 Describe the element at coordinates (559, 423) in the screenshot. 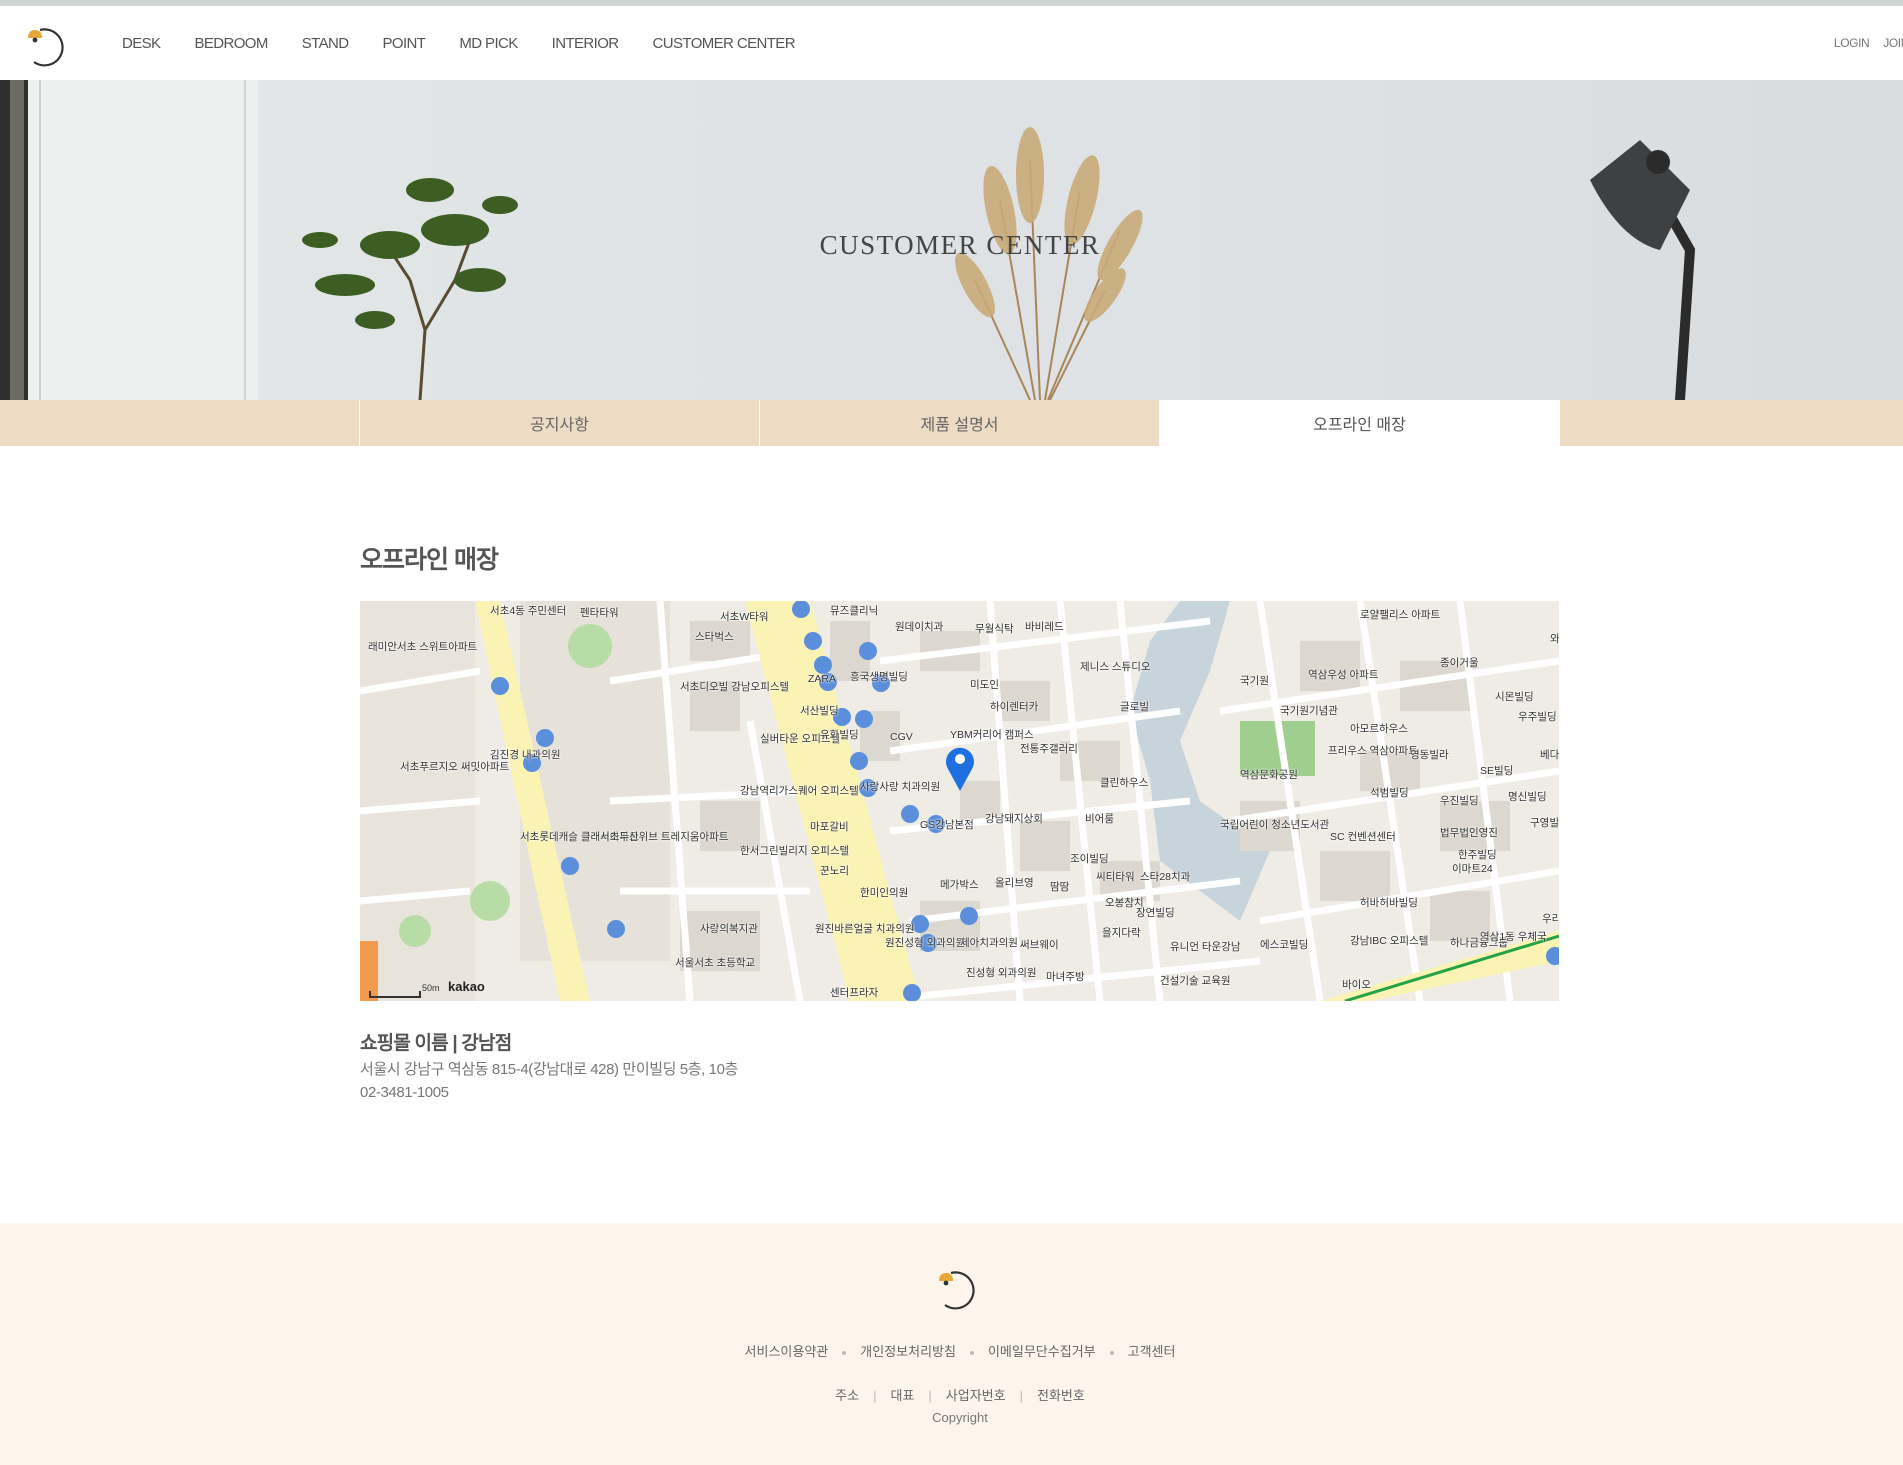

I see `tab-notice: 공지사항` at that location.